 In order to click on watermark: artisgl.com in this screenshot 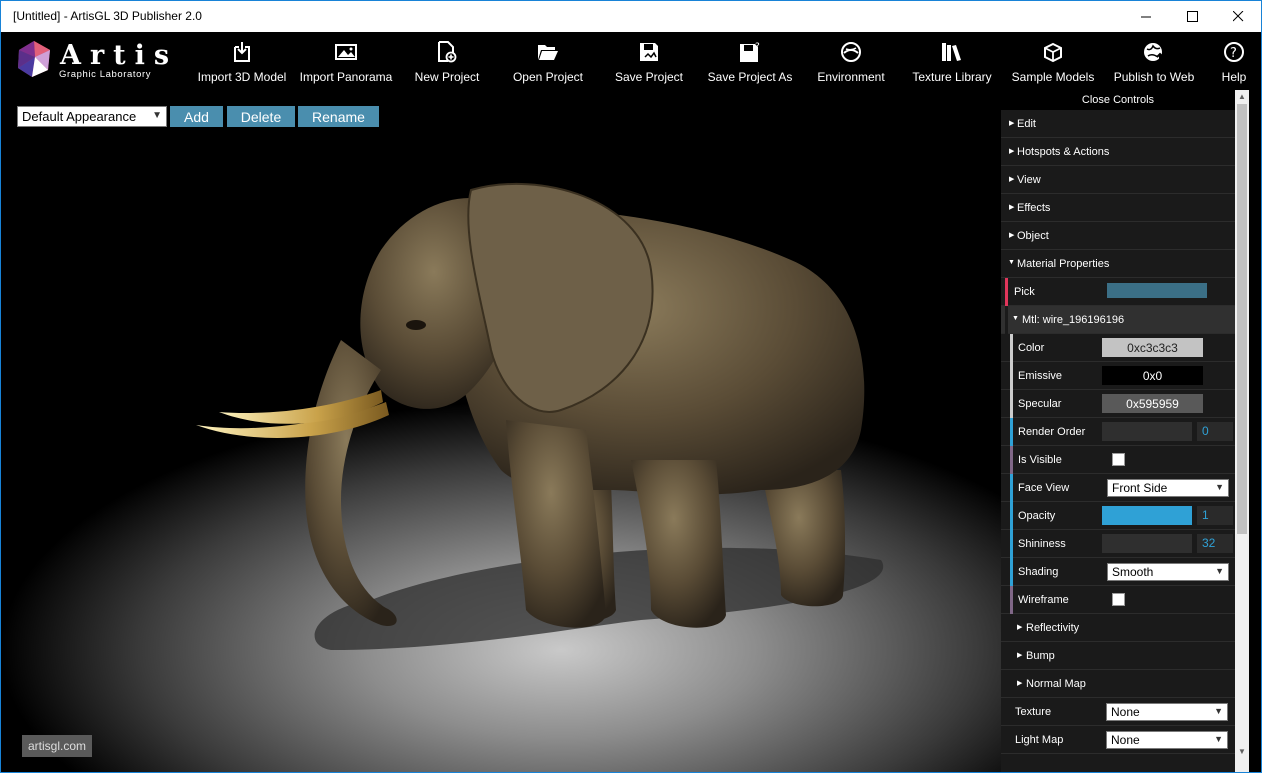, I will do `click(57, 746)`.